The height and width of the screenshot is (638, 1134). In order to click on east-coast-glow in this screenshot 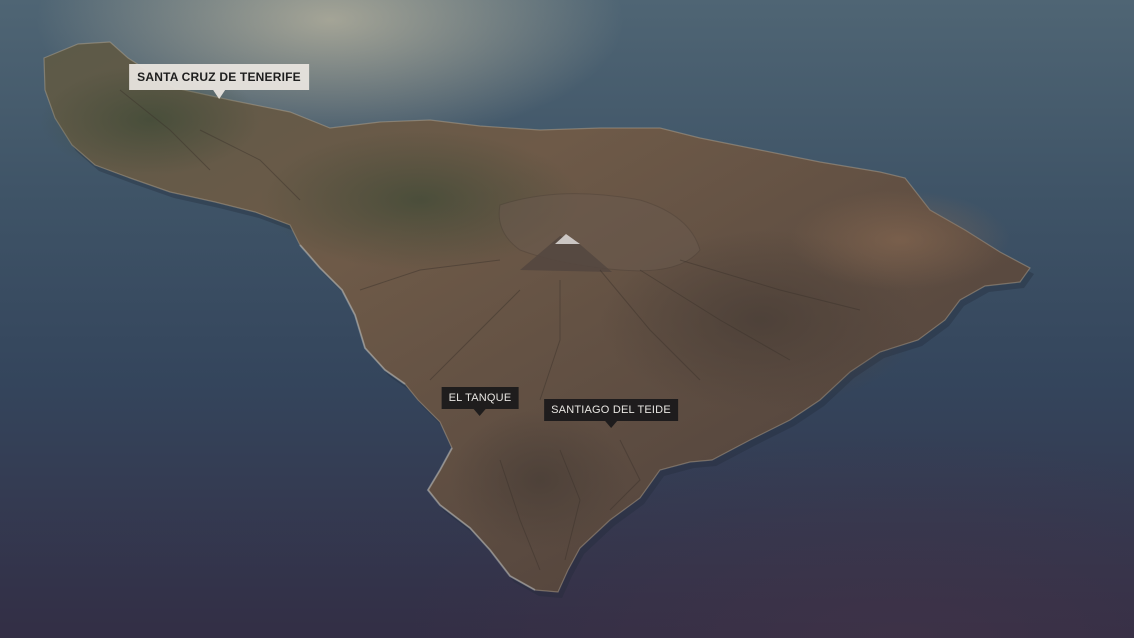, I will do `click(900, 240)`.